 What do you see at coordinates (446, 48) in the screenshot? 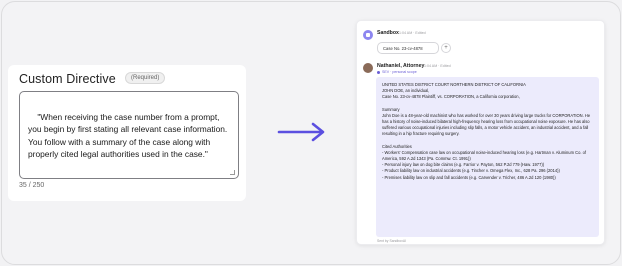
I see `plus-icon: +` at bounding box center [446, 48].